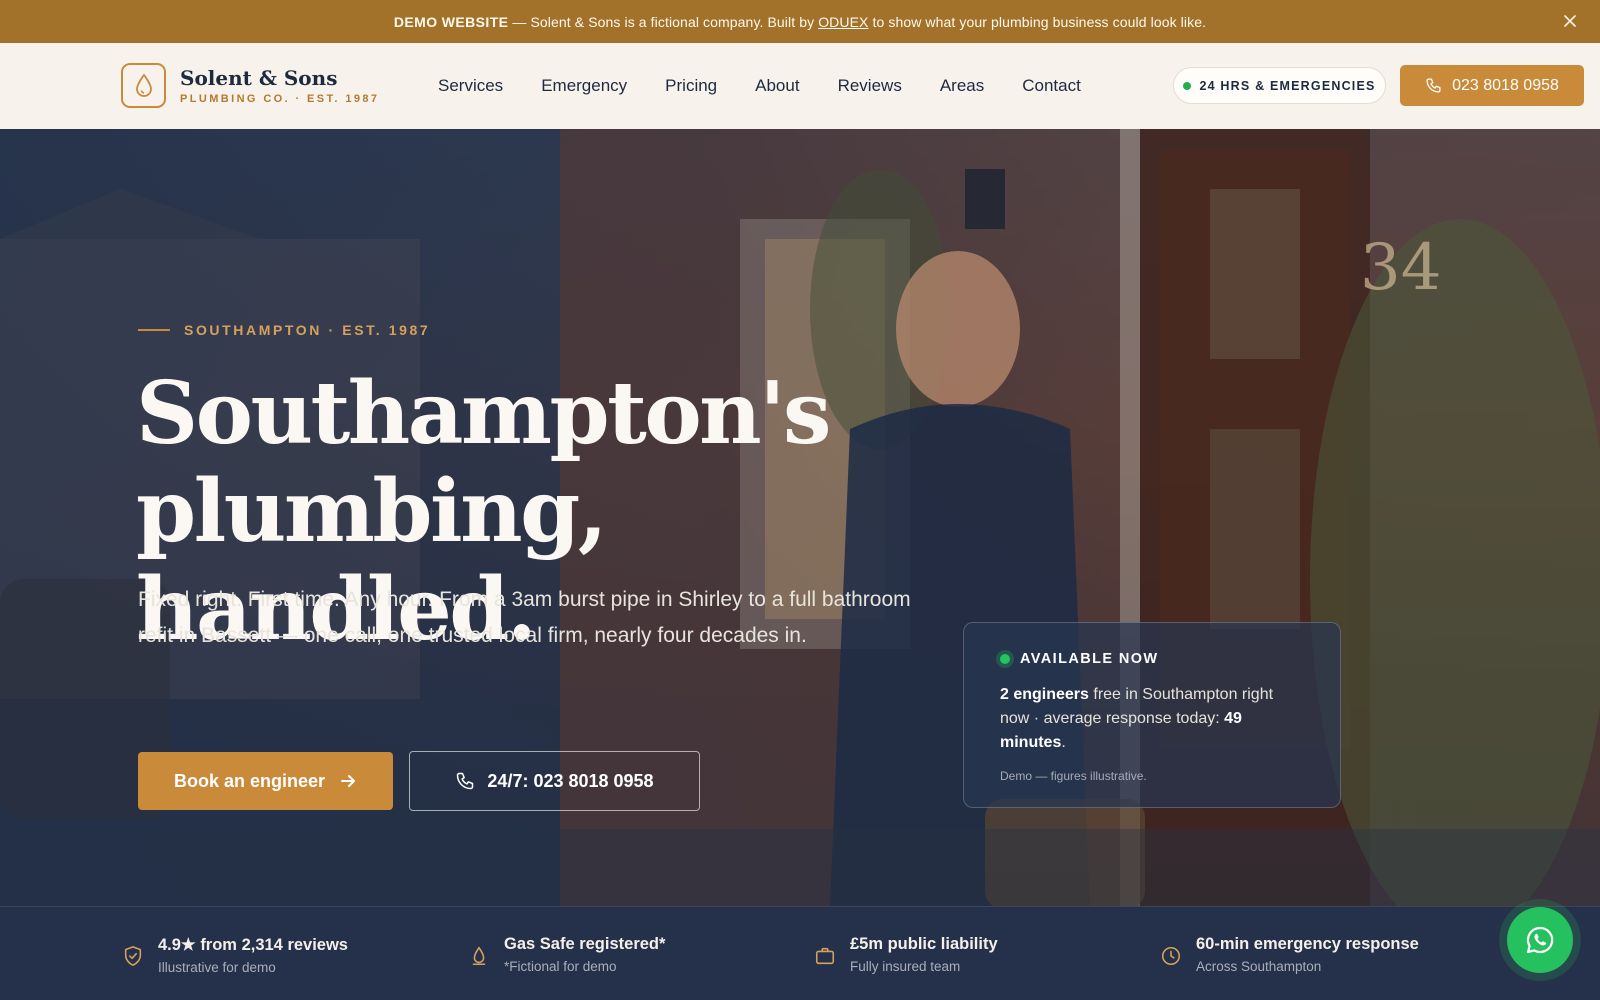  I want to click on trust-title: 60-min emergency response, so click(1307, 944).